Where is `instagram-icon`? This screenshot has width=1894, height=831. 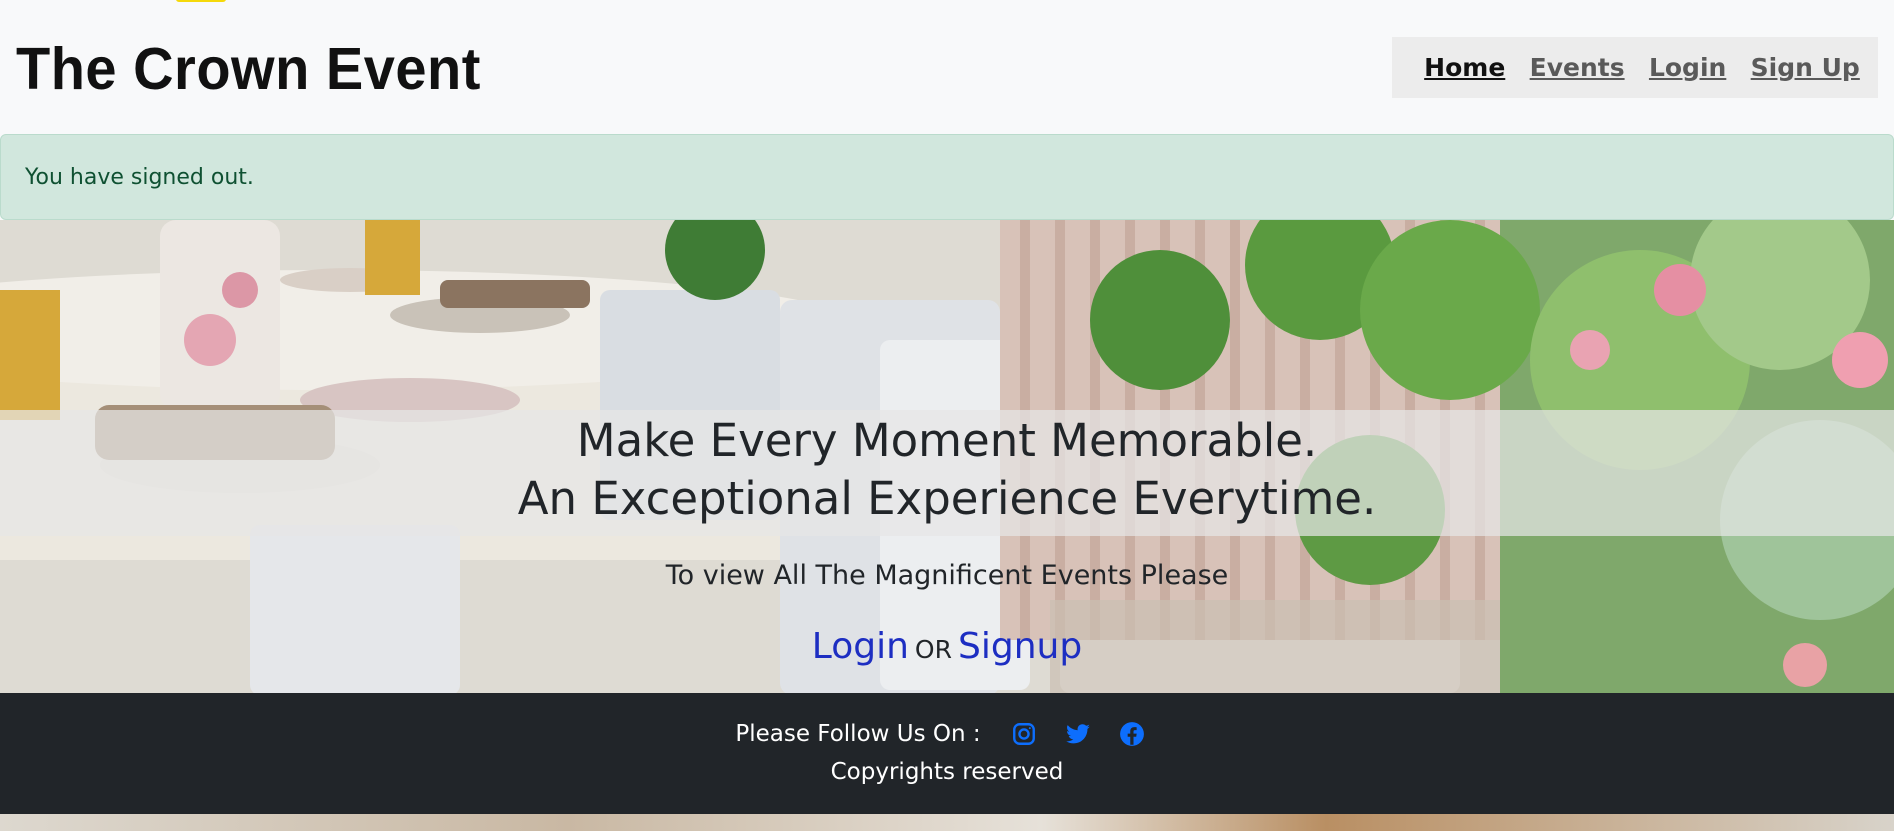 instagram-icon is located at coordinates (1024, 734).